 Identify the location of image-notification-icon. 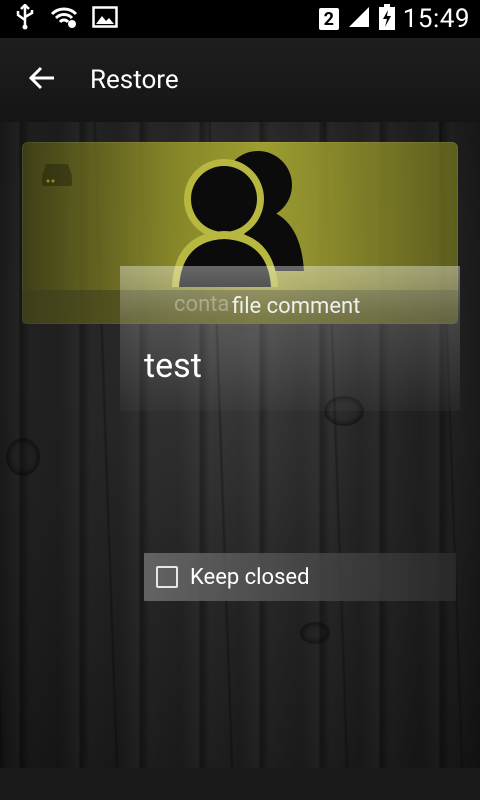
(105, 19).